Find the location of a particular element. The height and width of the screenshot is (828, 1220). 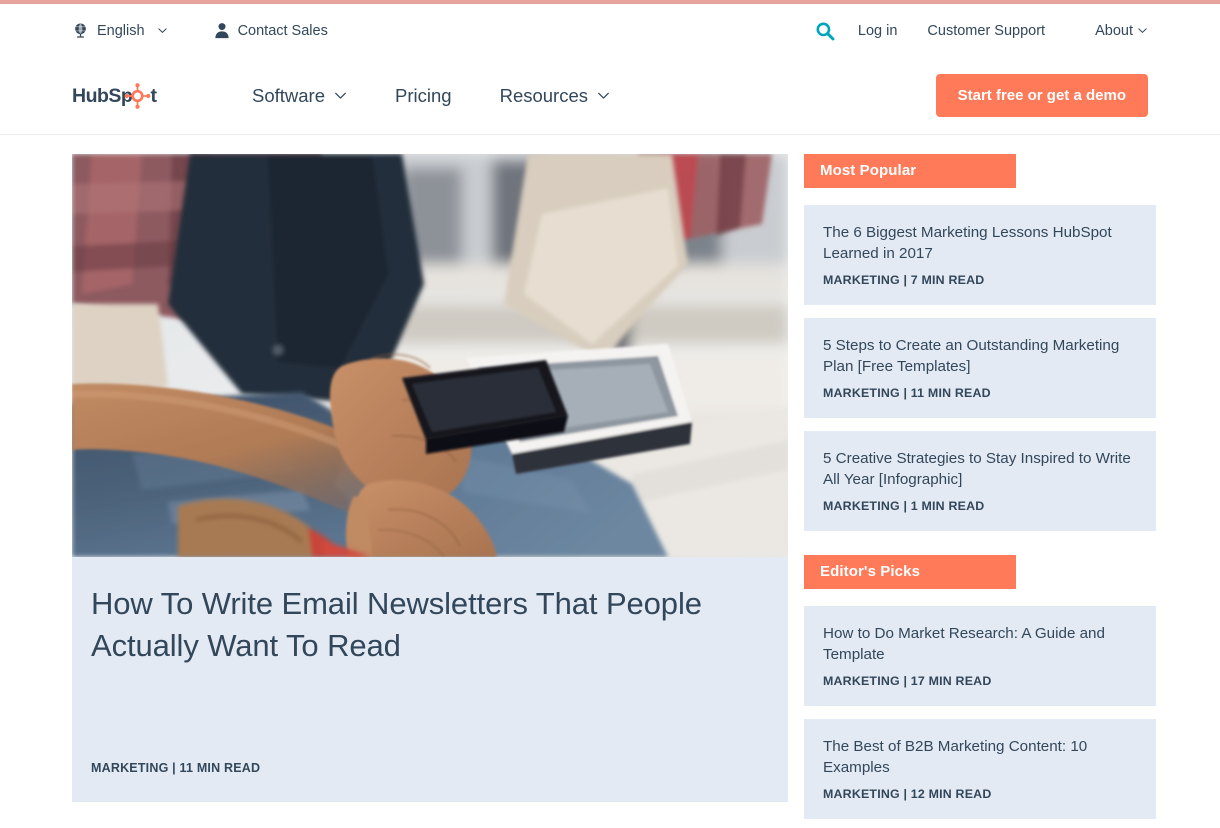

utility-bar-left: English Contact Sales is located at coordinates (200, 30).